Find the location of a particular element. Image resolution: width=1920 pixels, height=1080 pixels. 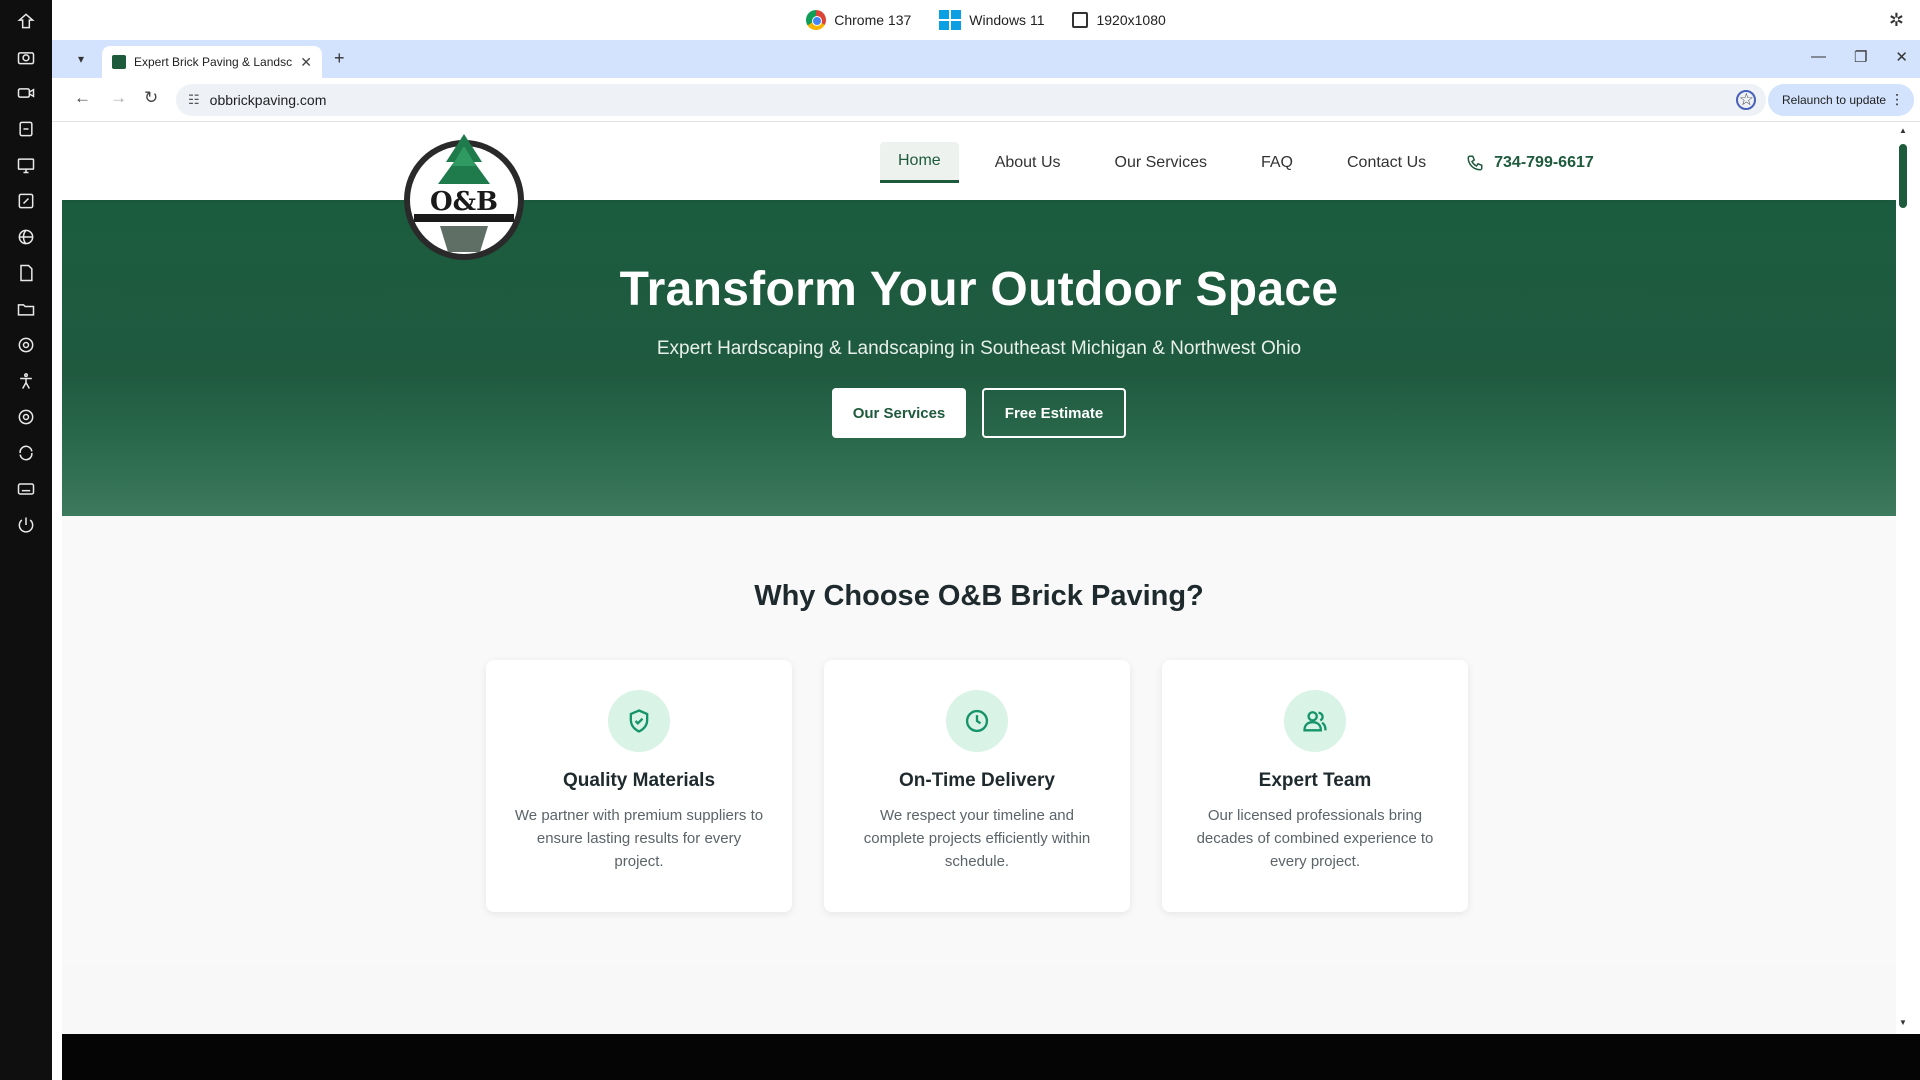

accessibility-icon is located at coordinates (26, 381).